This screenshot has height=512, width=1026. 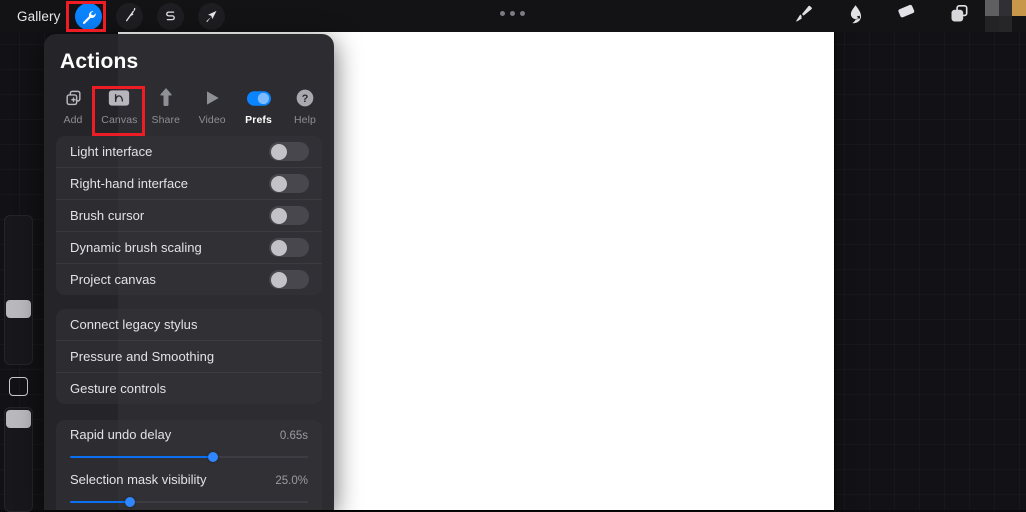 What do you see at coordinates (258, 98) in the screenshot?
I see `prefs-toggle-icon` at bounding box center [258, 98].